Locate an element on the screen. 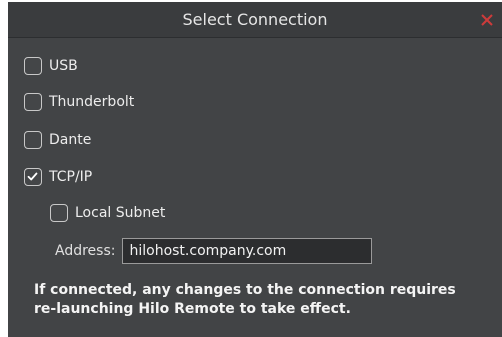  dialog-title: Select Connection is located at coordinates (255, 19).